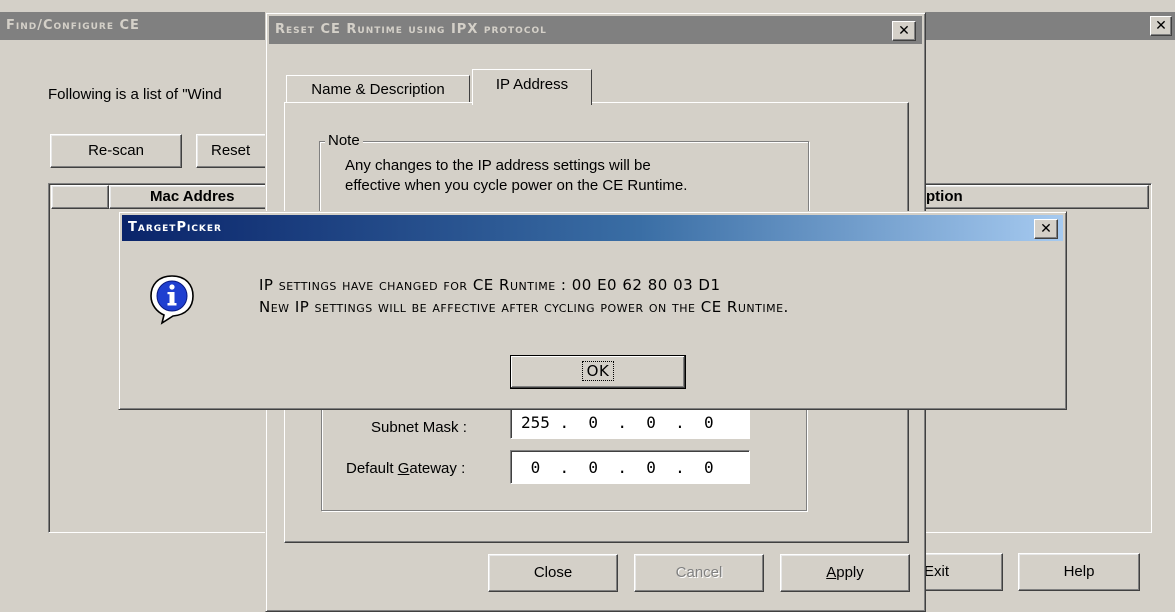  I want to click on cancel-button-label: Cancel, so click(699, 572).